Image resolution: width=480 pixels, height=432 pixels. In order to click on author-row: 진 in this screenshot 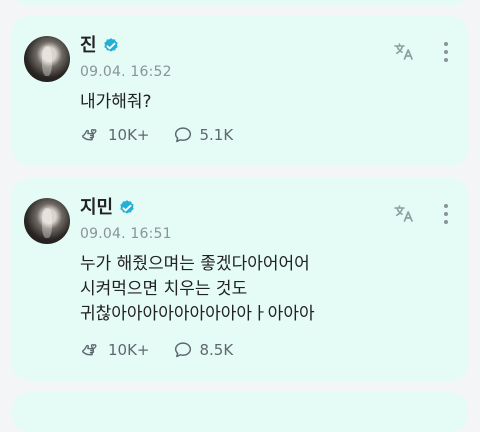, I will do `click(100, 46)`.